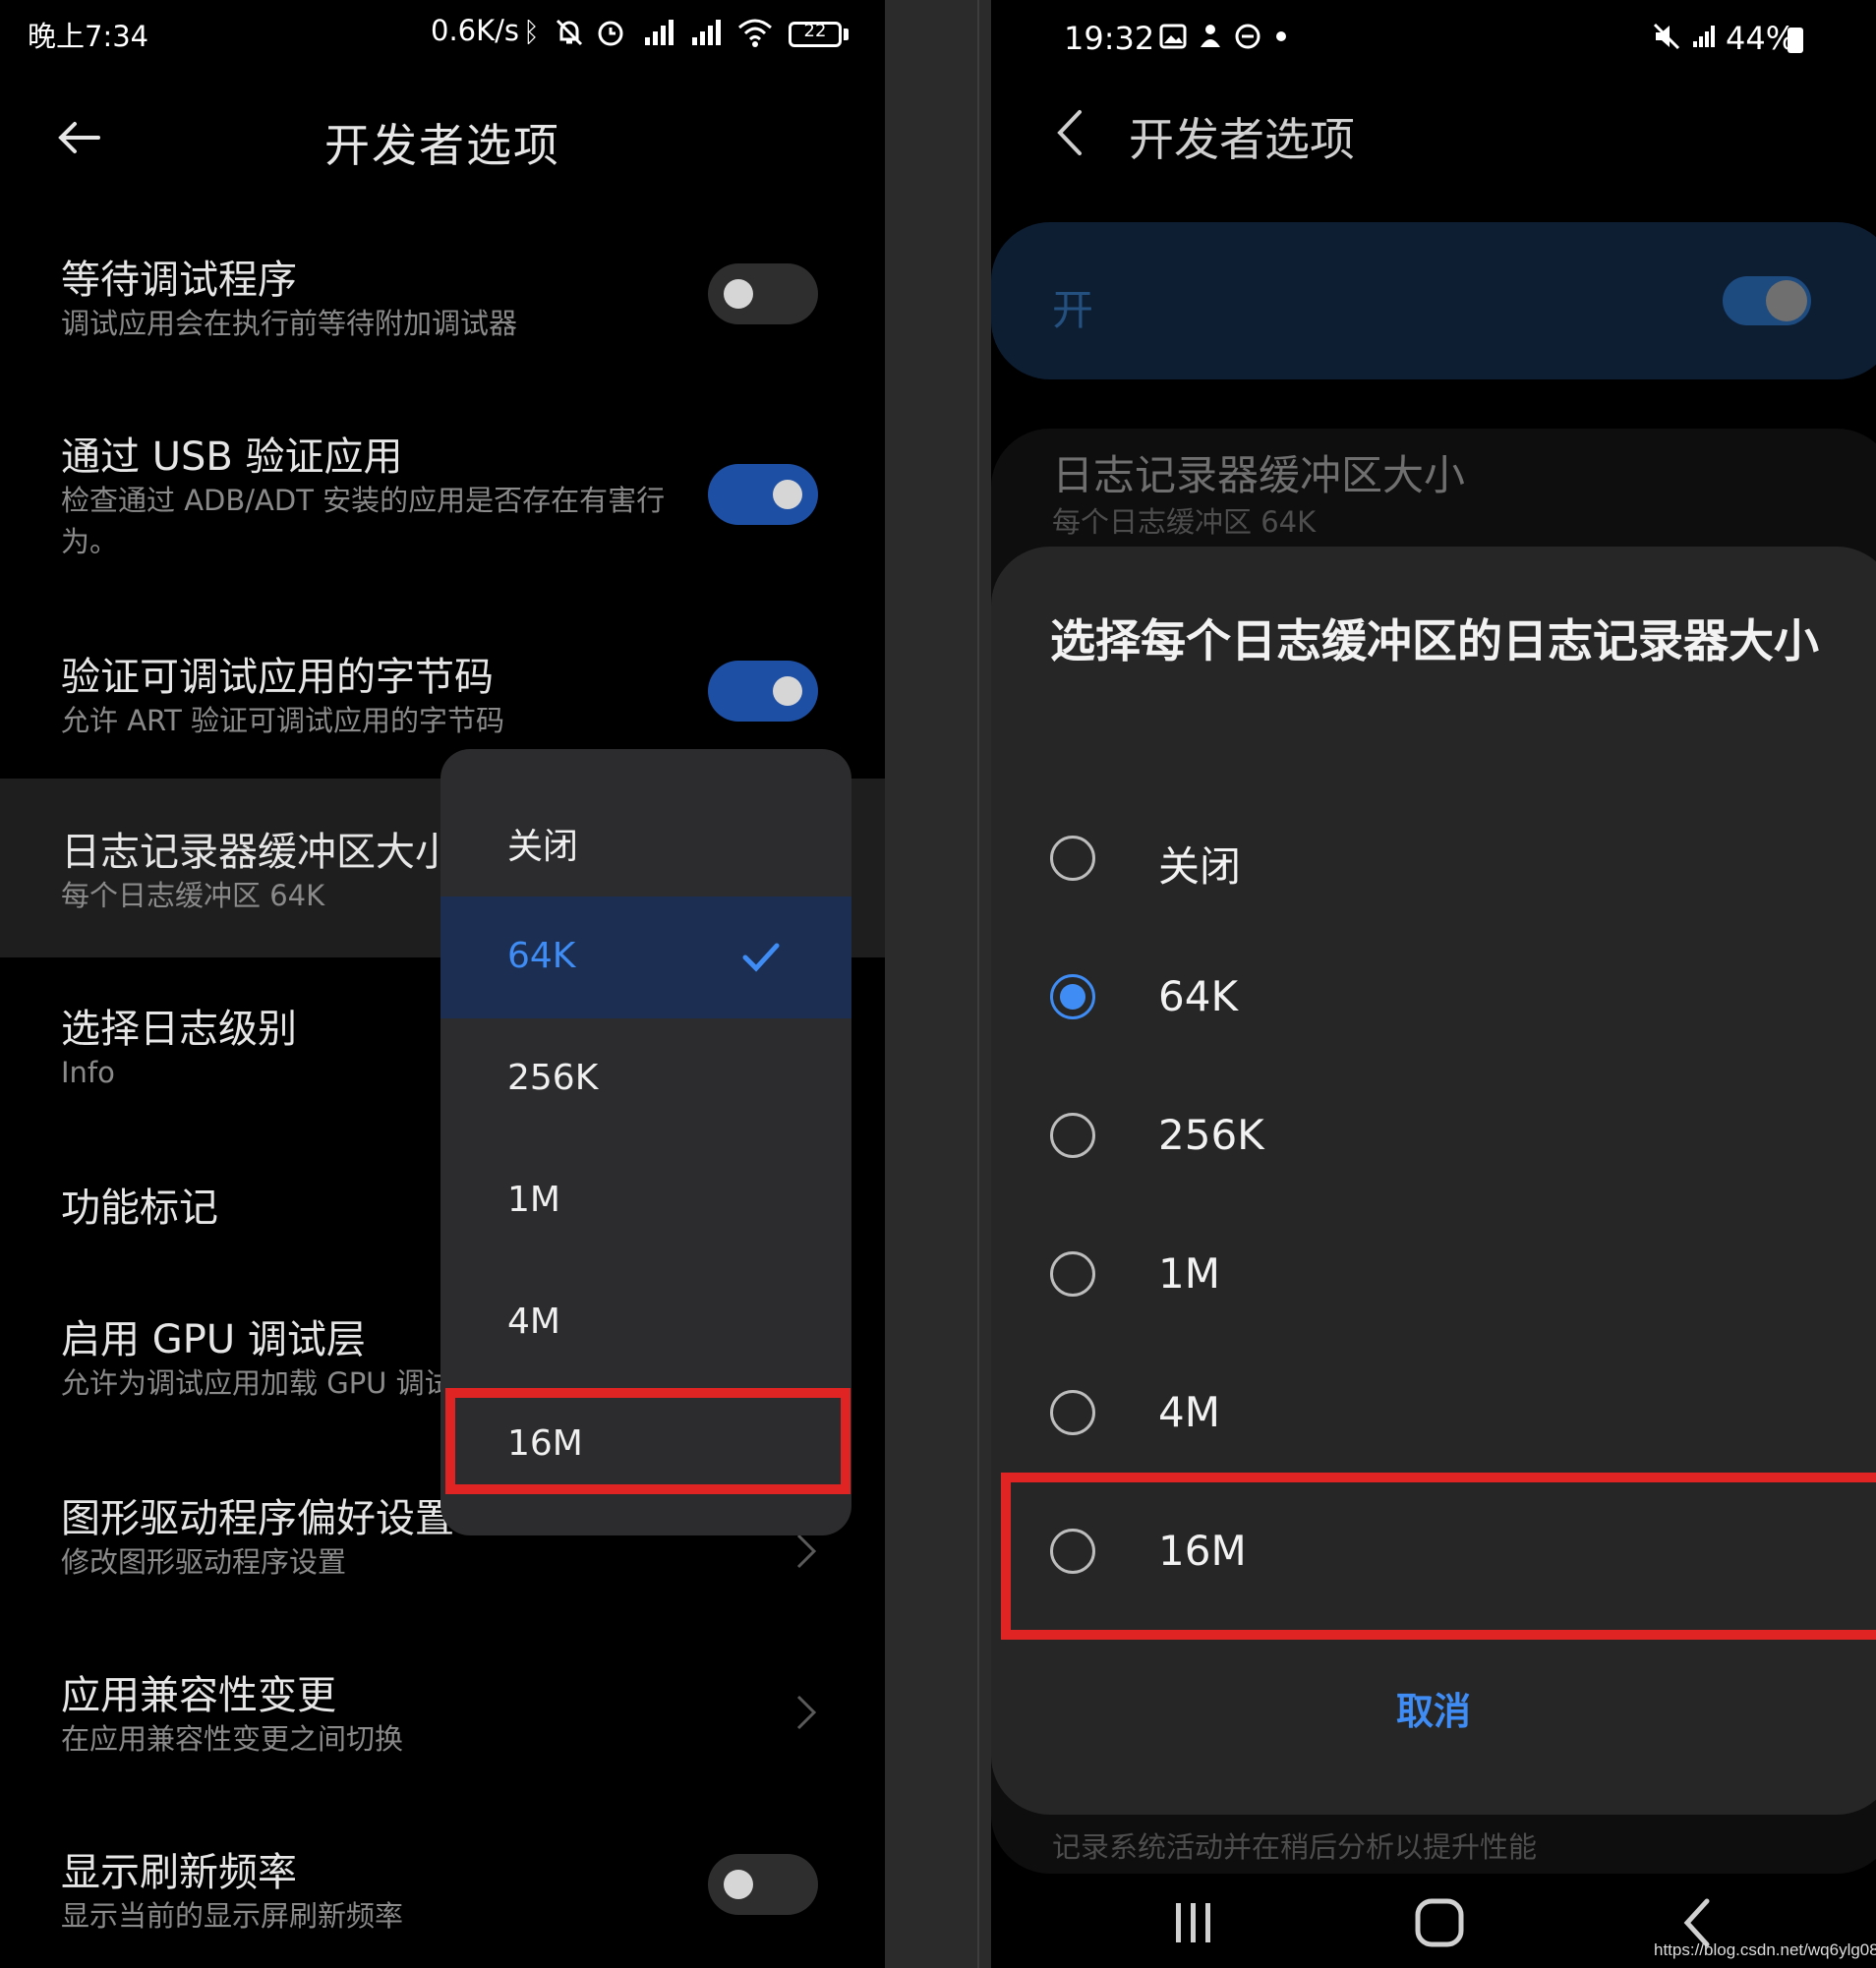  I want to click on dropdown-option-1m: 1M, so click(645, 1201).